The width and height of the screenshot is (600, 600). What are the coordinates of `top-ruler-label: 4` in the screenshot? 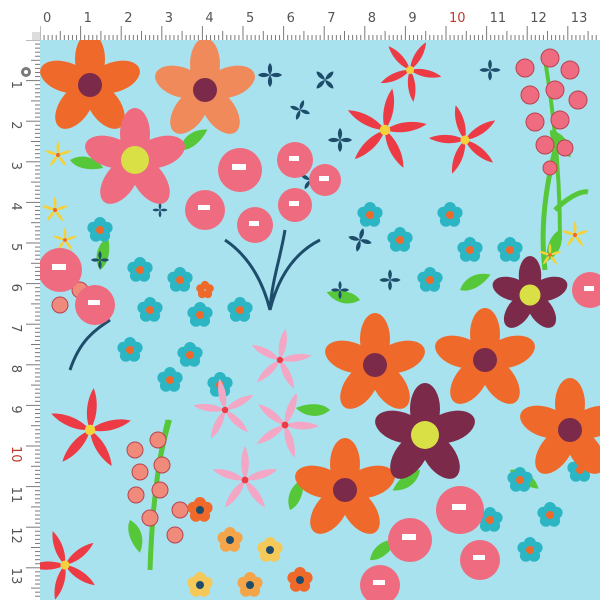 It's located at (209, 18).